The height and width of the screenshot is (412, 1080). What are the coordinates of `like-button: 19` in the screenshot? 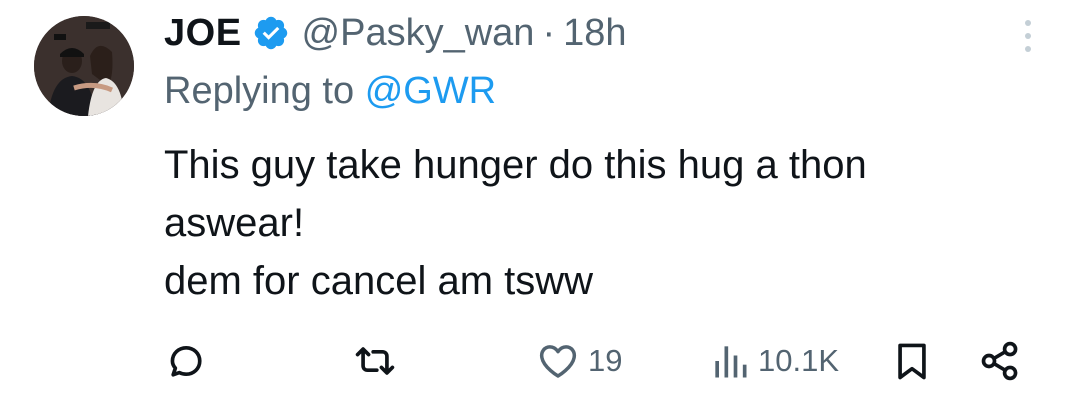 It's located at (579, 361).